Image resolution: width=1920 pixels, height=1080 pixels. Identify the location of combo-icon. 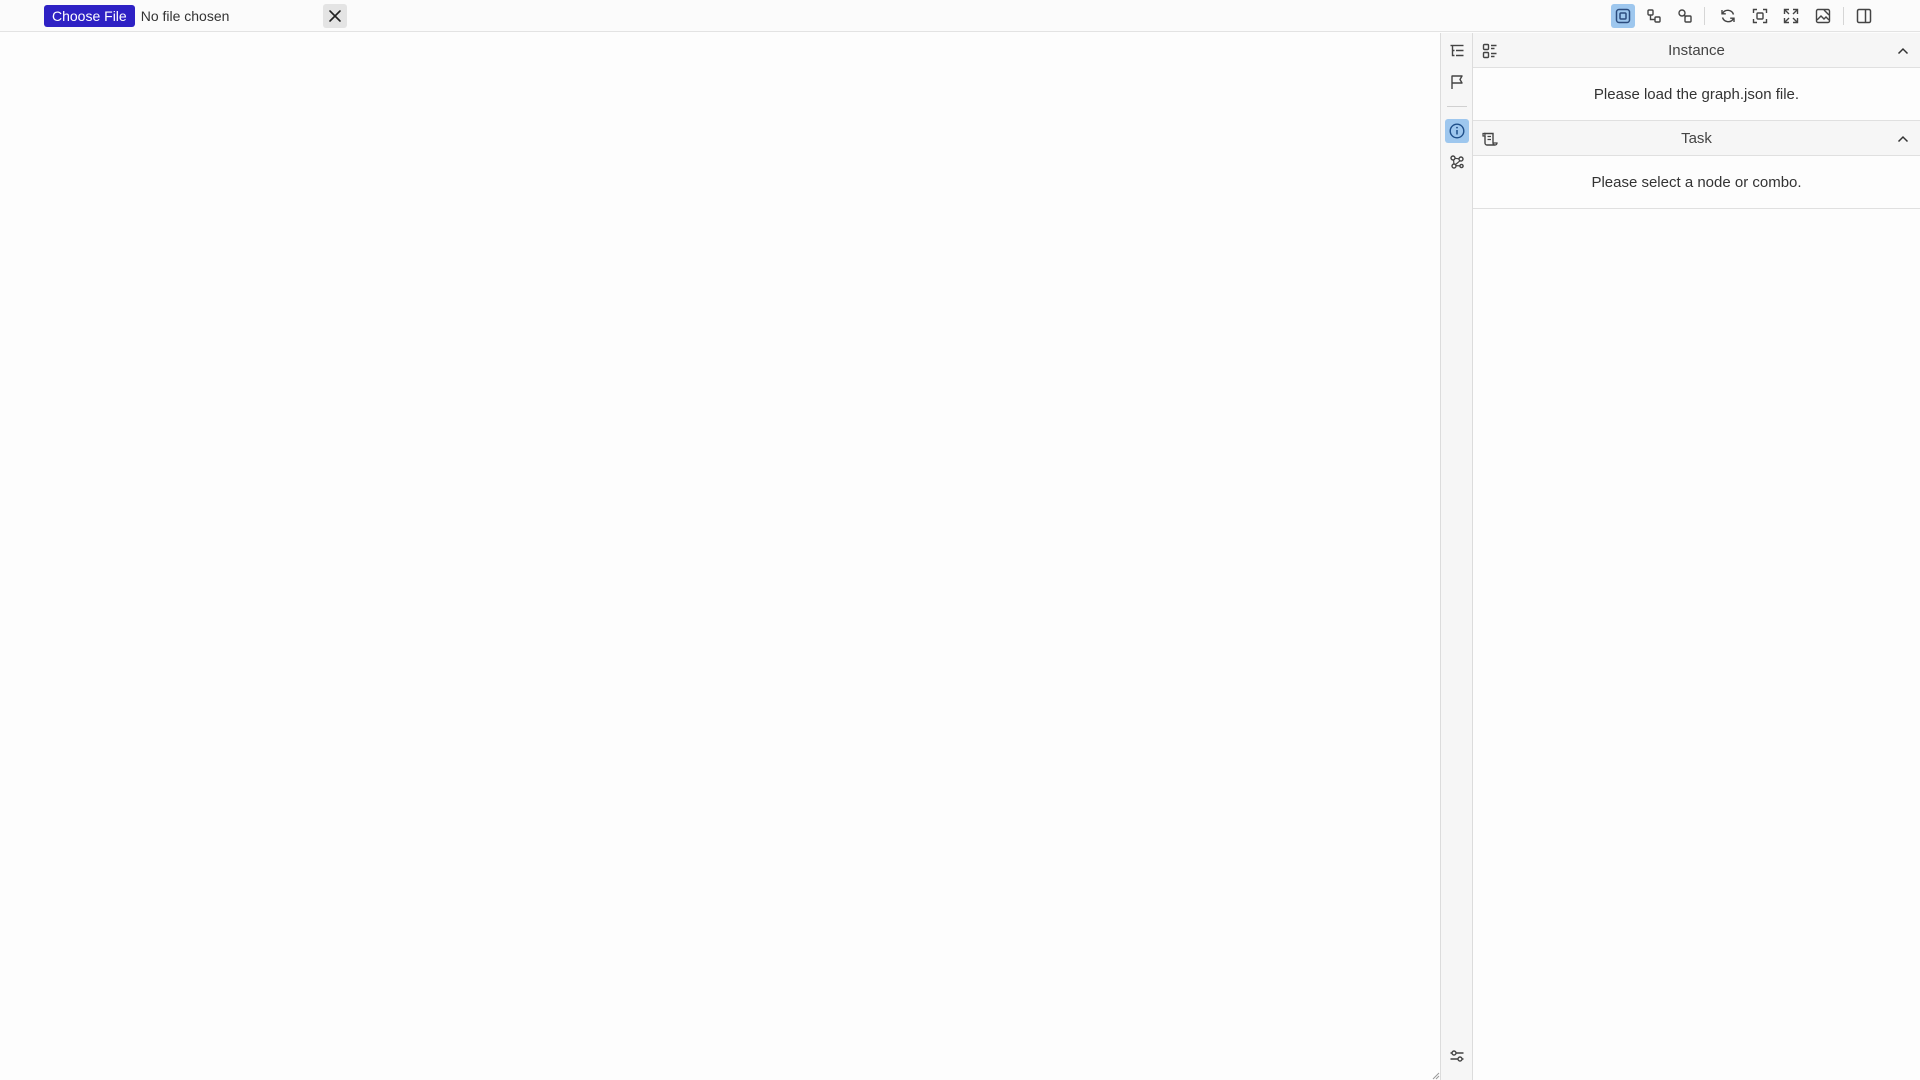
(1685, 16).